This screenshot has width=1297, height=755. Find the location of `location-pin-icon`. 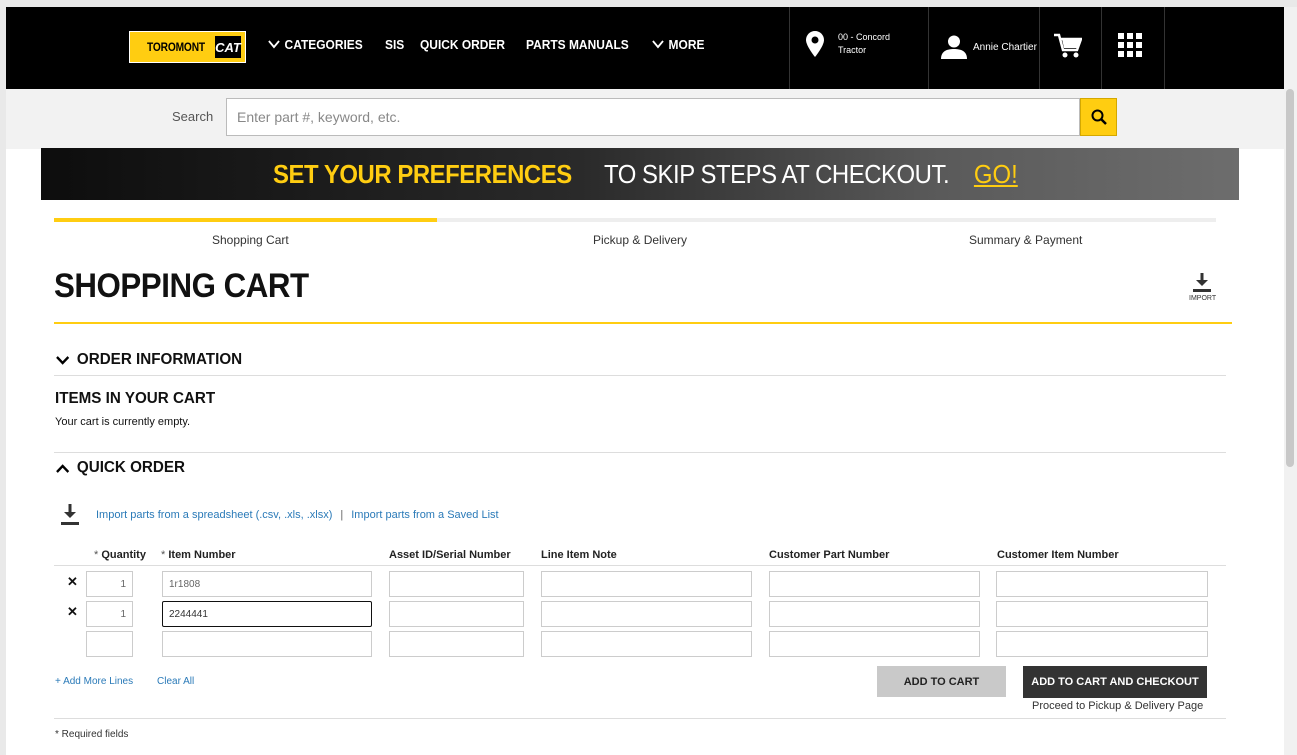

location-pin-icon is located at coordinates (815, 44).